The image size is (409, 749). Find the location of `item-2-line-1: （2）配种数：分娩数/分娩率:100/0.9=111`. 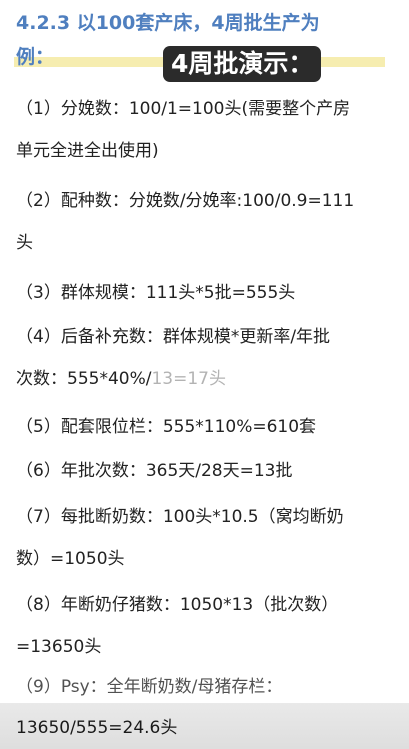

item-2-line-1: （2）配种数：分娩数/分娩率:100/0.9=111 is located at coordinates (185, 201).